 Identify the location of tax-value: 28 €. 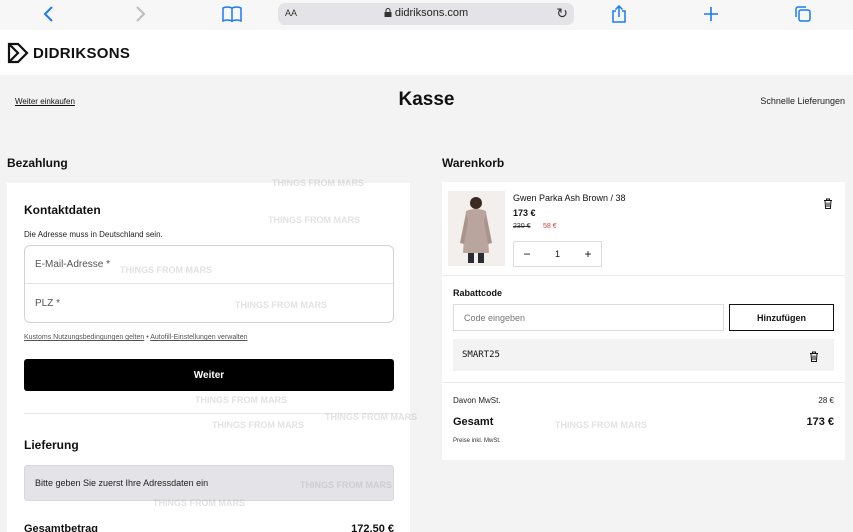
(826, 400).